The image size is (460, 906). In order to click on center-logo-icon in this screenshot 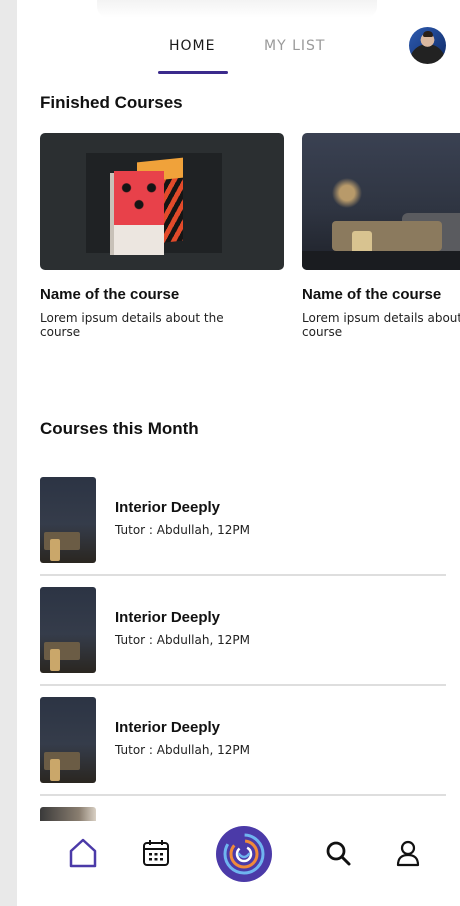, I will do `click(244, 854)`.